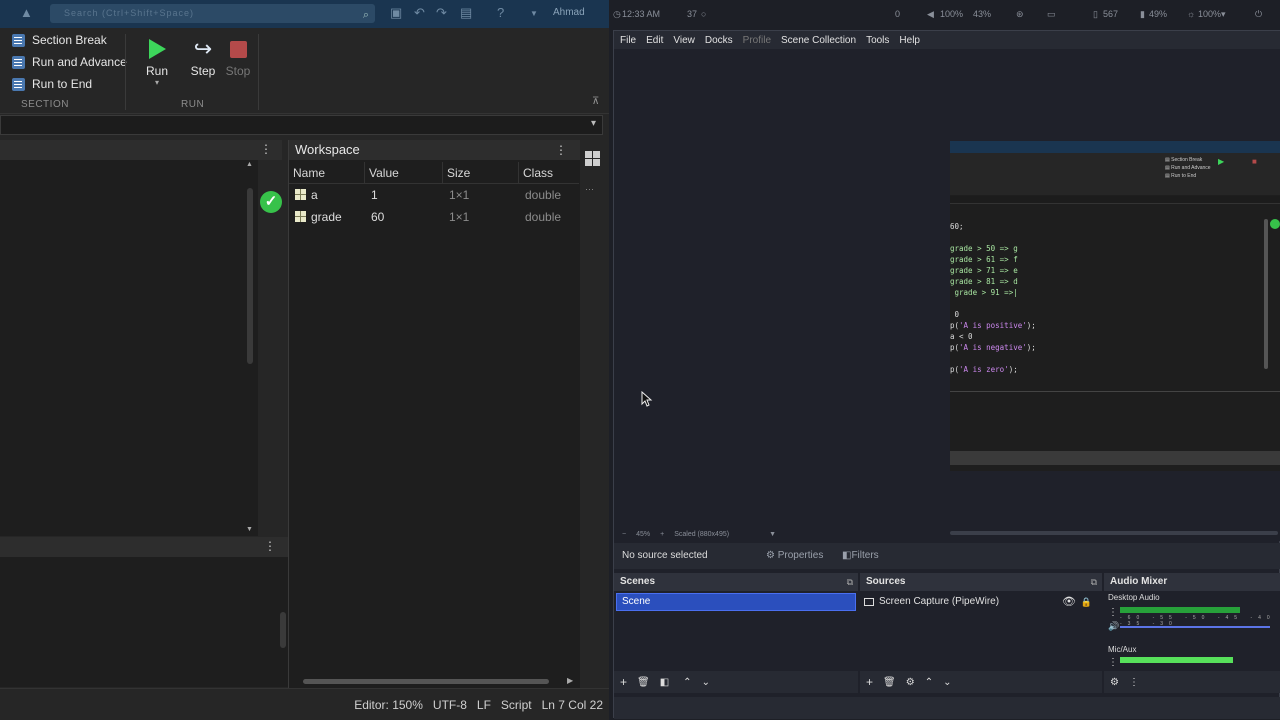  I want to click on scenes-dock: Scenes ⧉ Scene + 🗑 ◧ ⌃ ⌄, so click(736, 633).